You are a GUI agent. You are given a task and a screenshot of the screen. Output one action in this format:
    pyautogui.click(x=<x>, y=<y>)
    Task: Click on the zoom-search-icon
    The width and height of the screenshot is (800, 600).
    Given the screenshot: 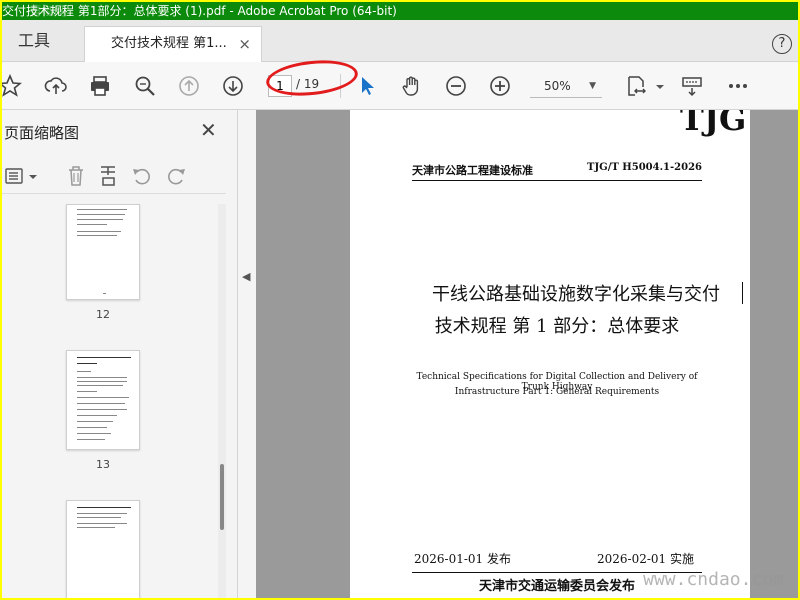 What is the action you would take?
    pyautogui.click(x=145, y=86)
    